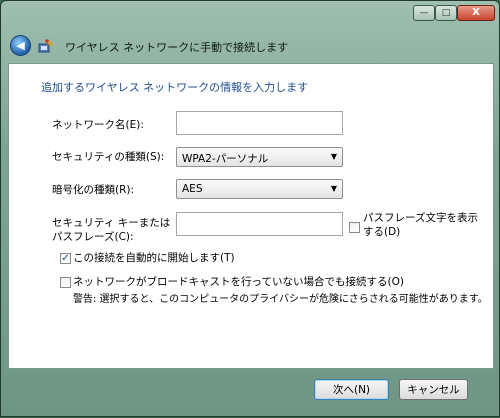 Image resolution: width=500 pixels, height=418 pixels. I want to click on close-icon: X, so click(476, 12).